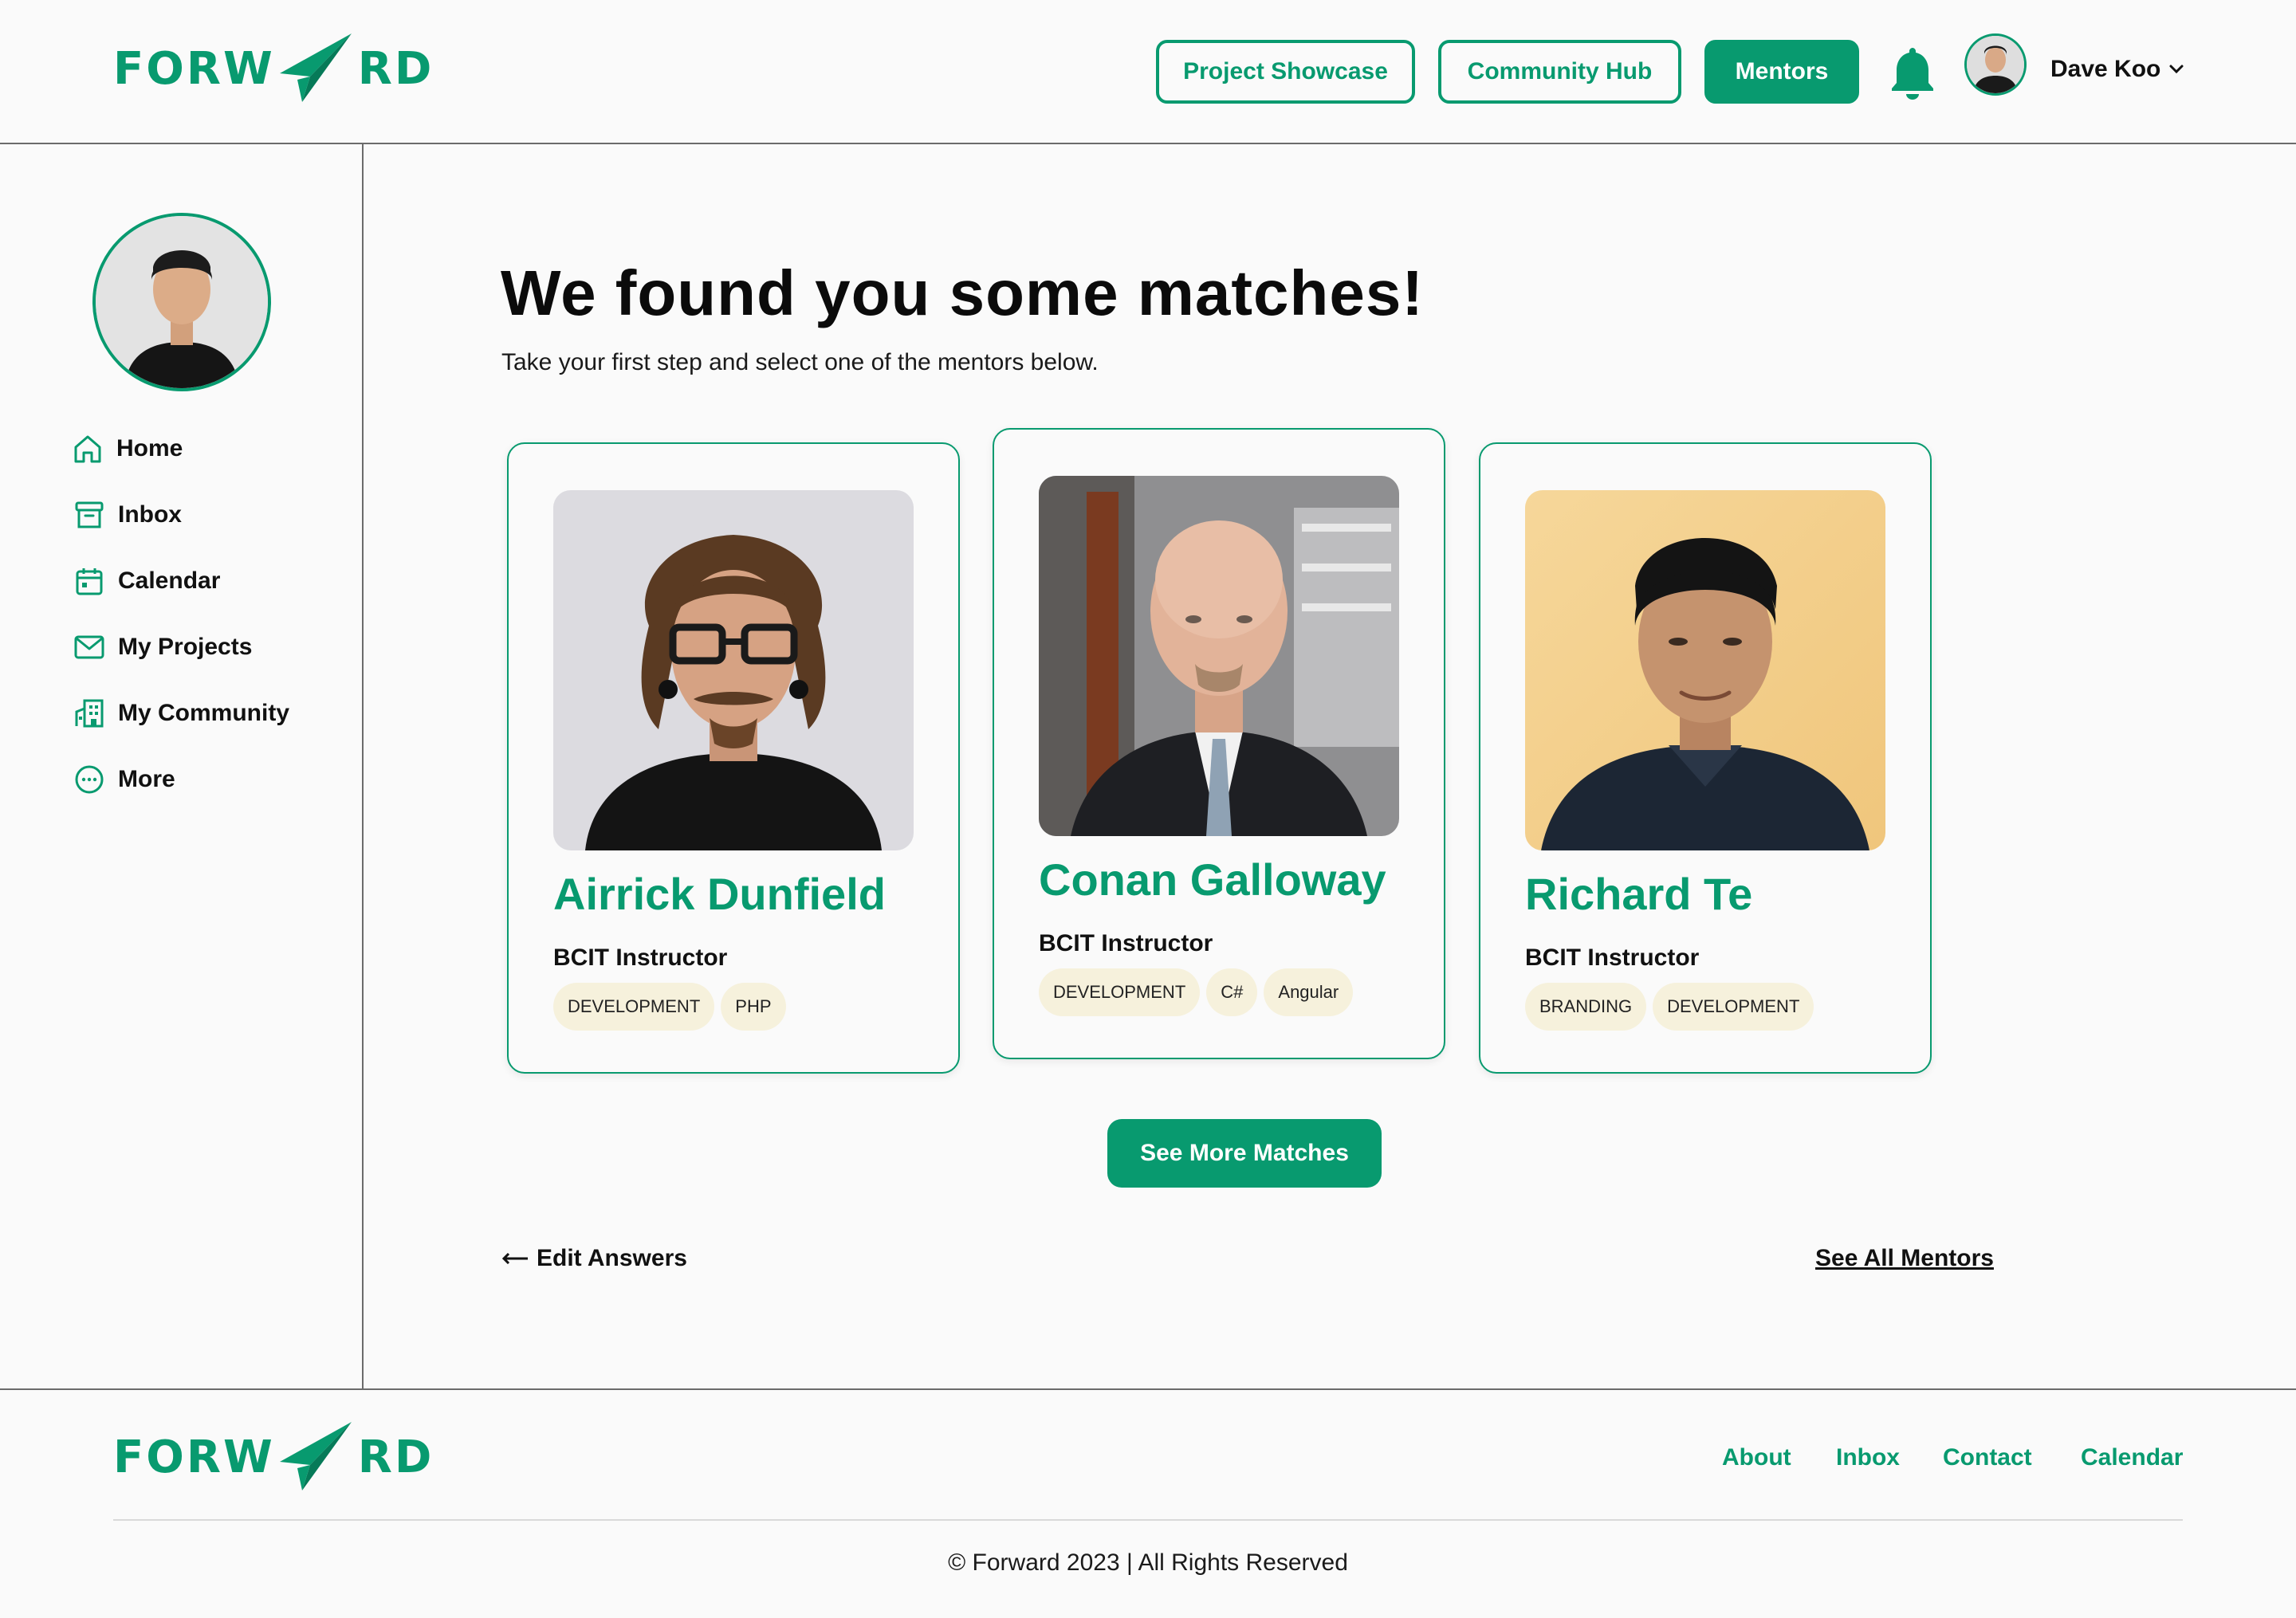 The height and width of the screenshot is (1618, 2296). What do you see at coordinates (1868, 1457) in the screenshot?
I see `footer-link-inbox: Inbox` at bounding box center [1868, 1457].